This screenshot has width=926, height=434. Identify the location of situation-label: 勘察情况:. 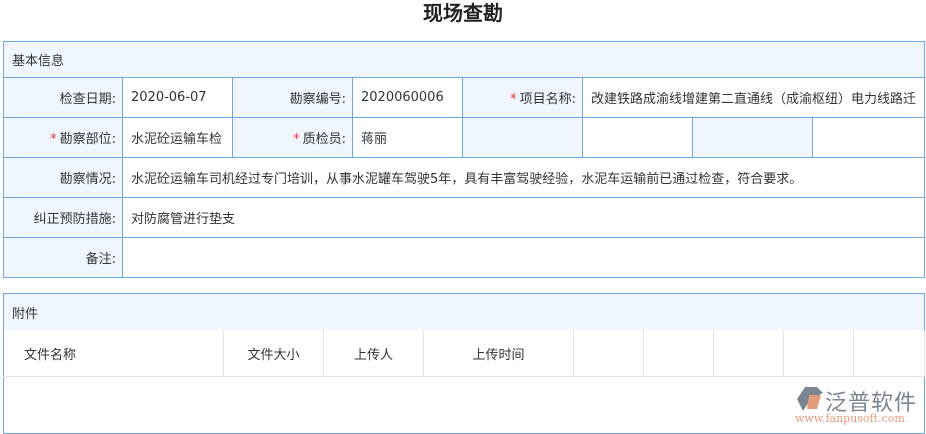
(63, 177).